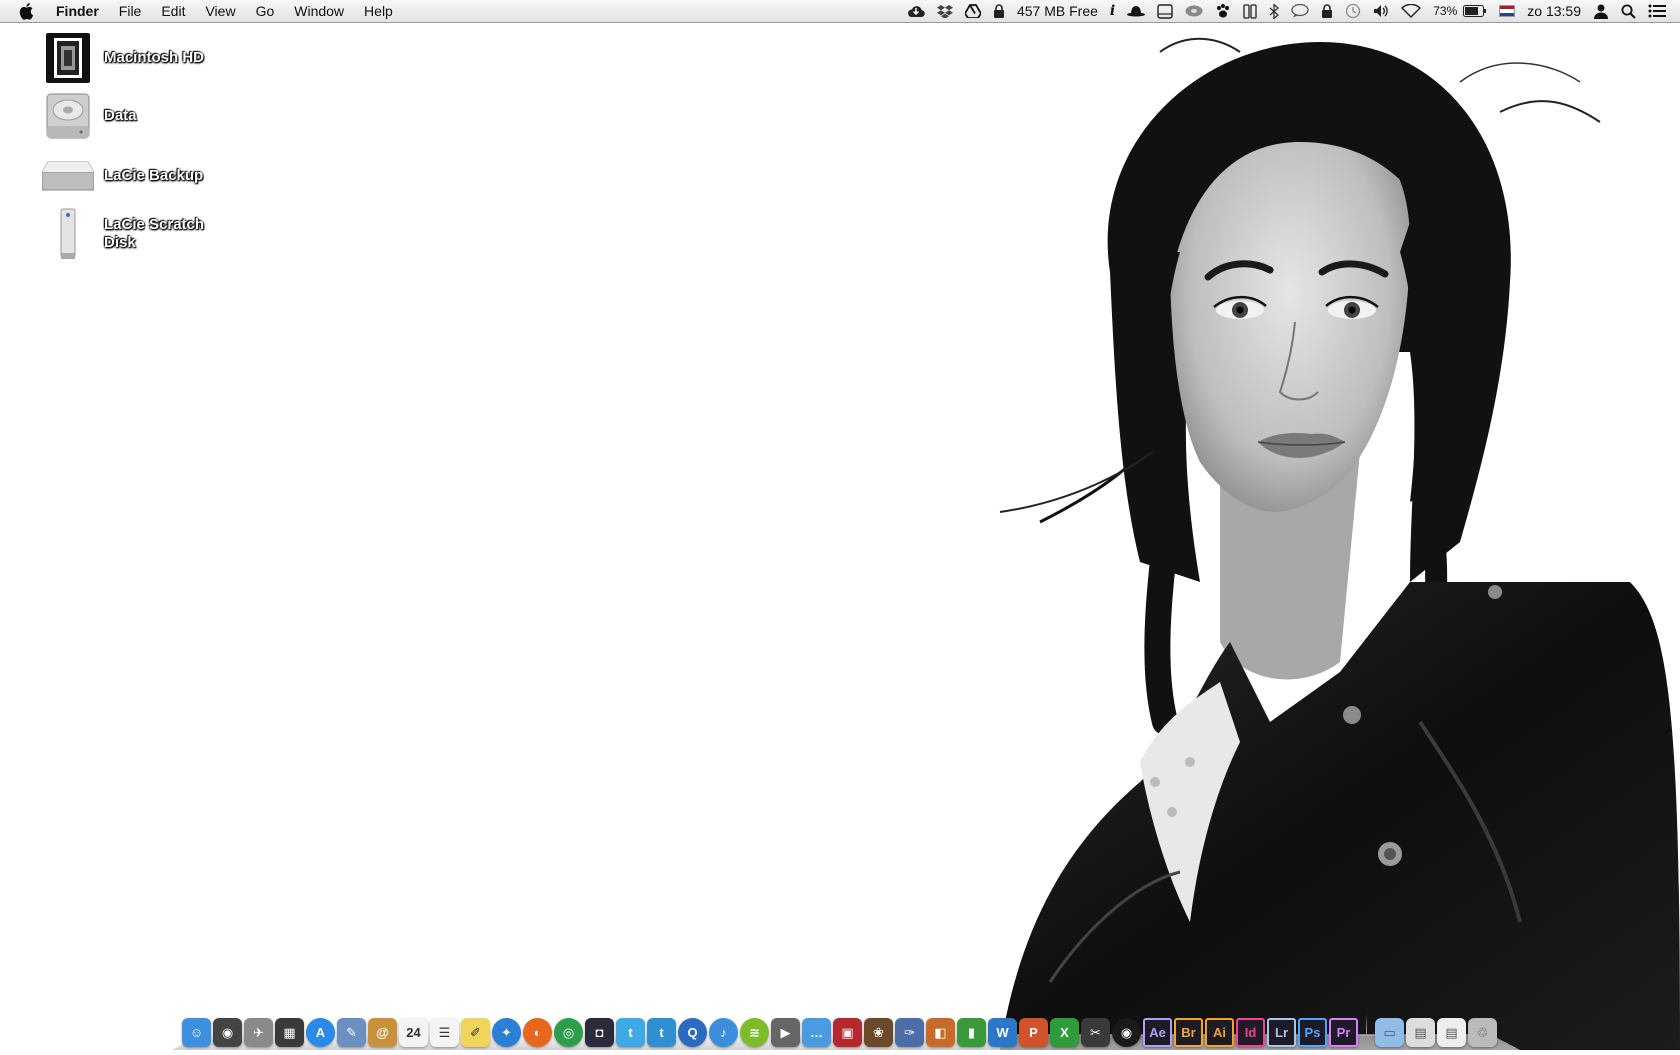 The image size is (1680, 1055). I want to click on volume-icon, so click(1381, 11).